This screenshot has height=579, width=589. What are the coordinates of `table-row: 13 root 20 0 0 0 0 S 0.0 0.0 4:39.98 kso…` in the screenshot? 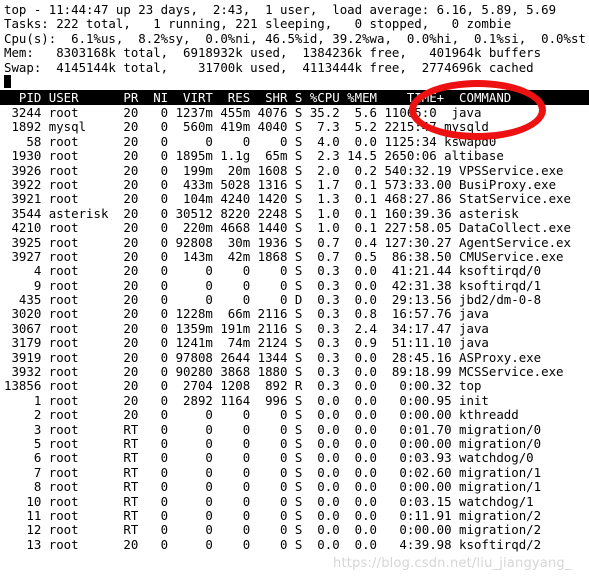 It's located at (296, 545).